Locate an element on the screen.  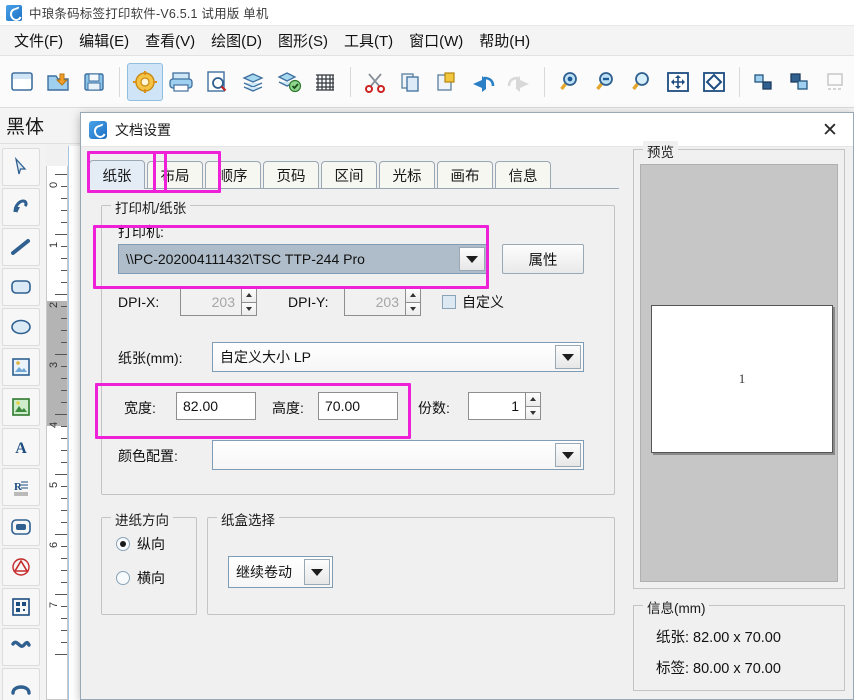
arc-tool-icon is located at coordinates (21, 684).